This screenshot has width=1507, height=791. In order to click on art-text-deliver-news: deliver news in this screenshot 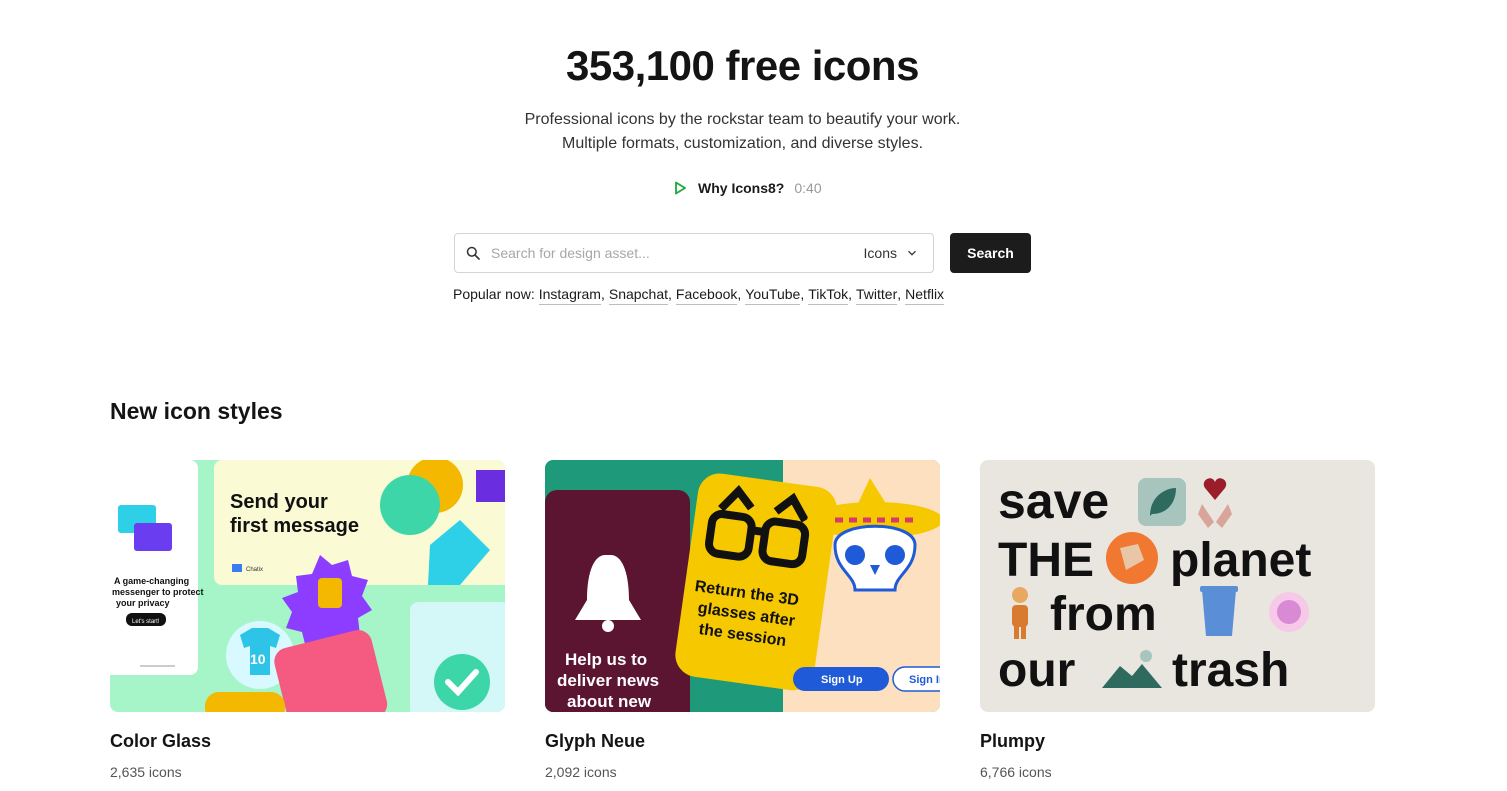, I will do `click(608, 680)`.